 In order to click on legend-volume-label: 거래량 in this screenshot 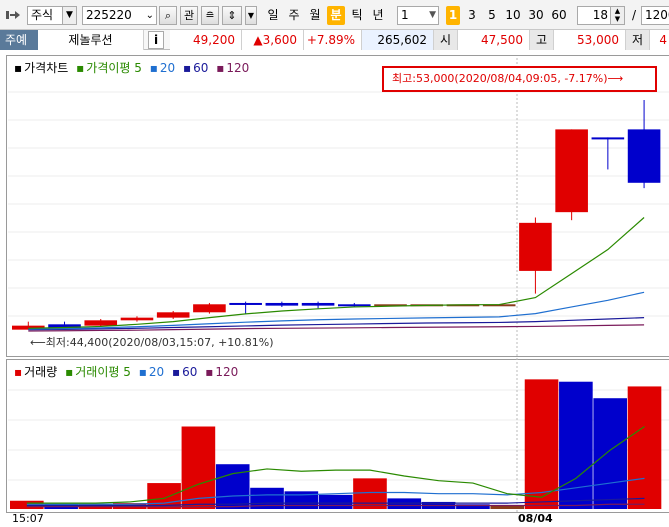, I will do `click(41, 372)`.